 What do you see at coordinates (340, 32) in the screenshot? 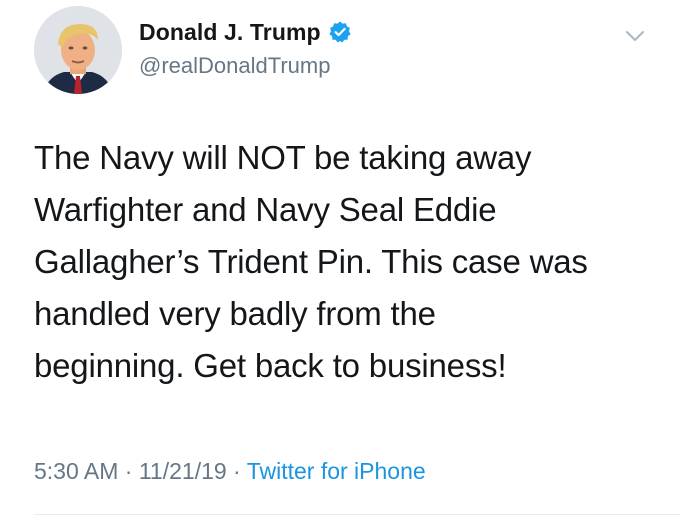
I see `verified-badge-icon` at bounding box center [340, 32].